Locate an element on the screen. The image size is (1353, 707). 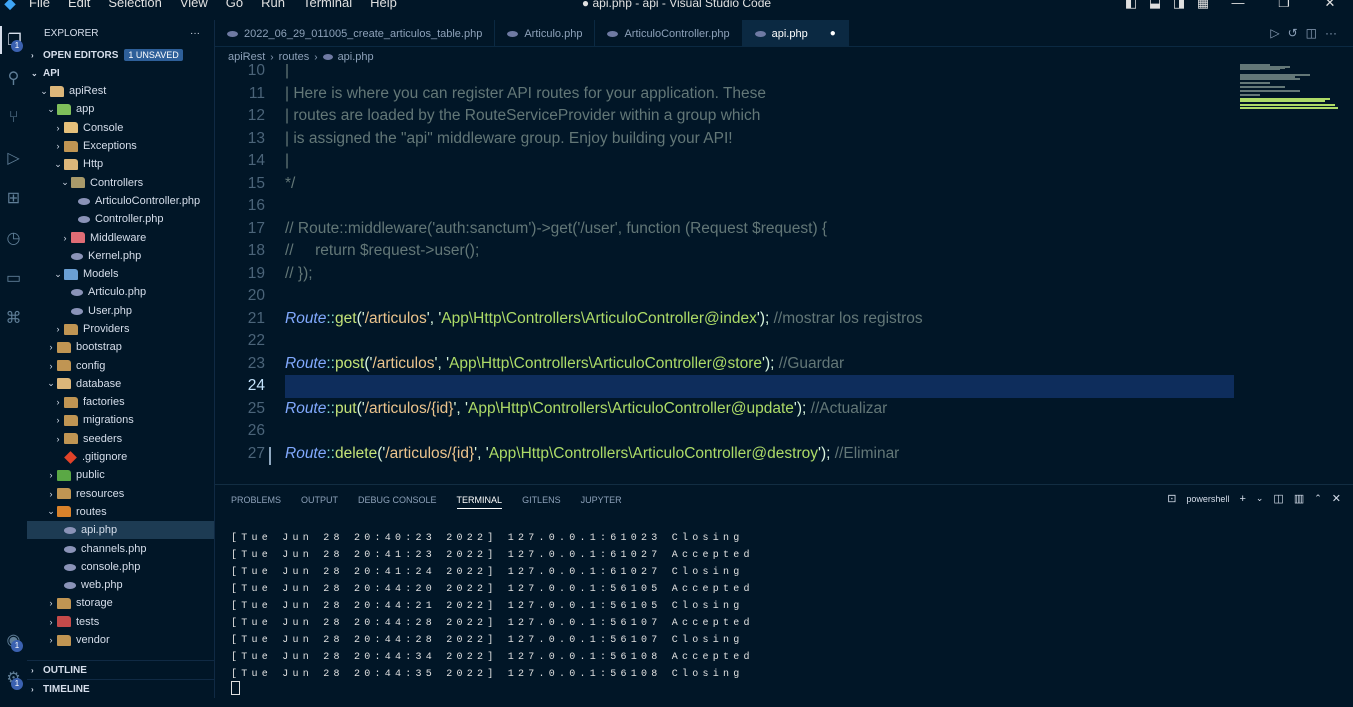
code-line: 10 | is located at coordinates (725, 73).